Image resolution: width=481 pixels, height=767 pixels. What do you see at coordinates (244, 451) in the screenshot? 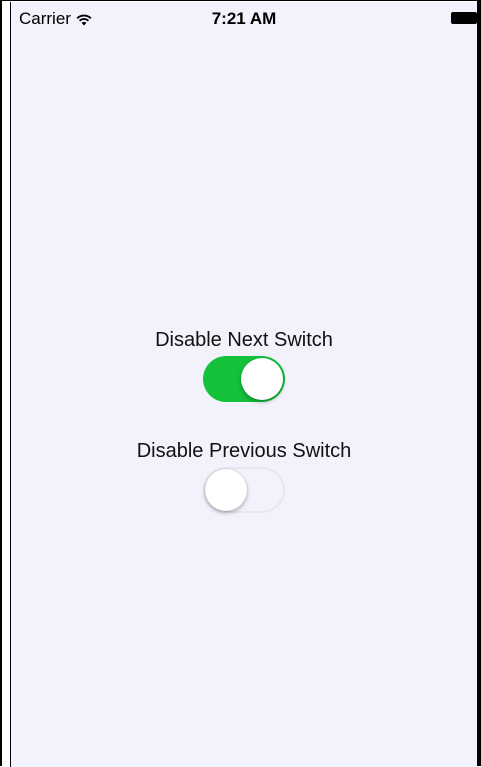
I see `disable-previous-label: Disable Previous Switch` at bounding box center [244, 451].